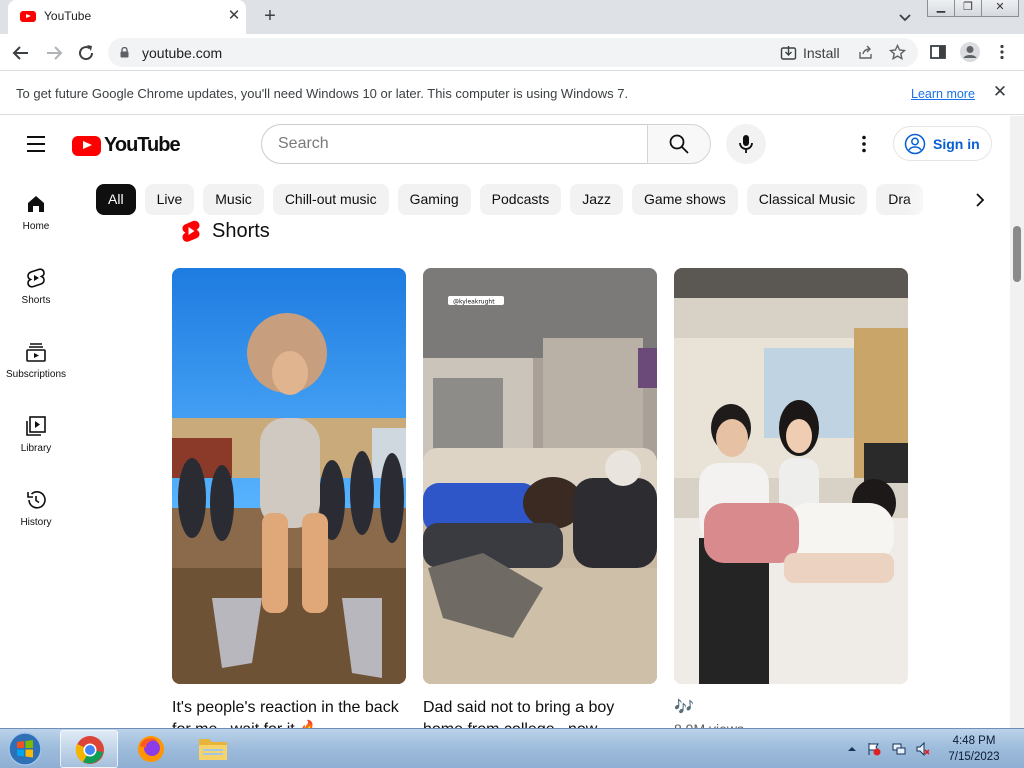 The height and width of the screenshot is (768, 1024). What do you see at coordinates (36, 352) in the screenshot?
I see `subscriptions-icon` at bounding box center [36, 352].